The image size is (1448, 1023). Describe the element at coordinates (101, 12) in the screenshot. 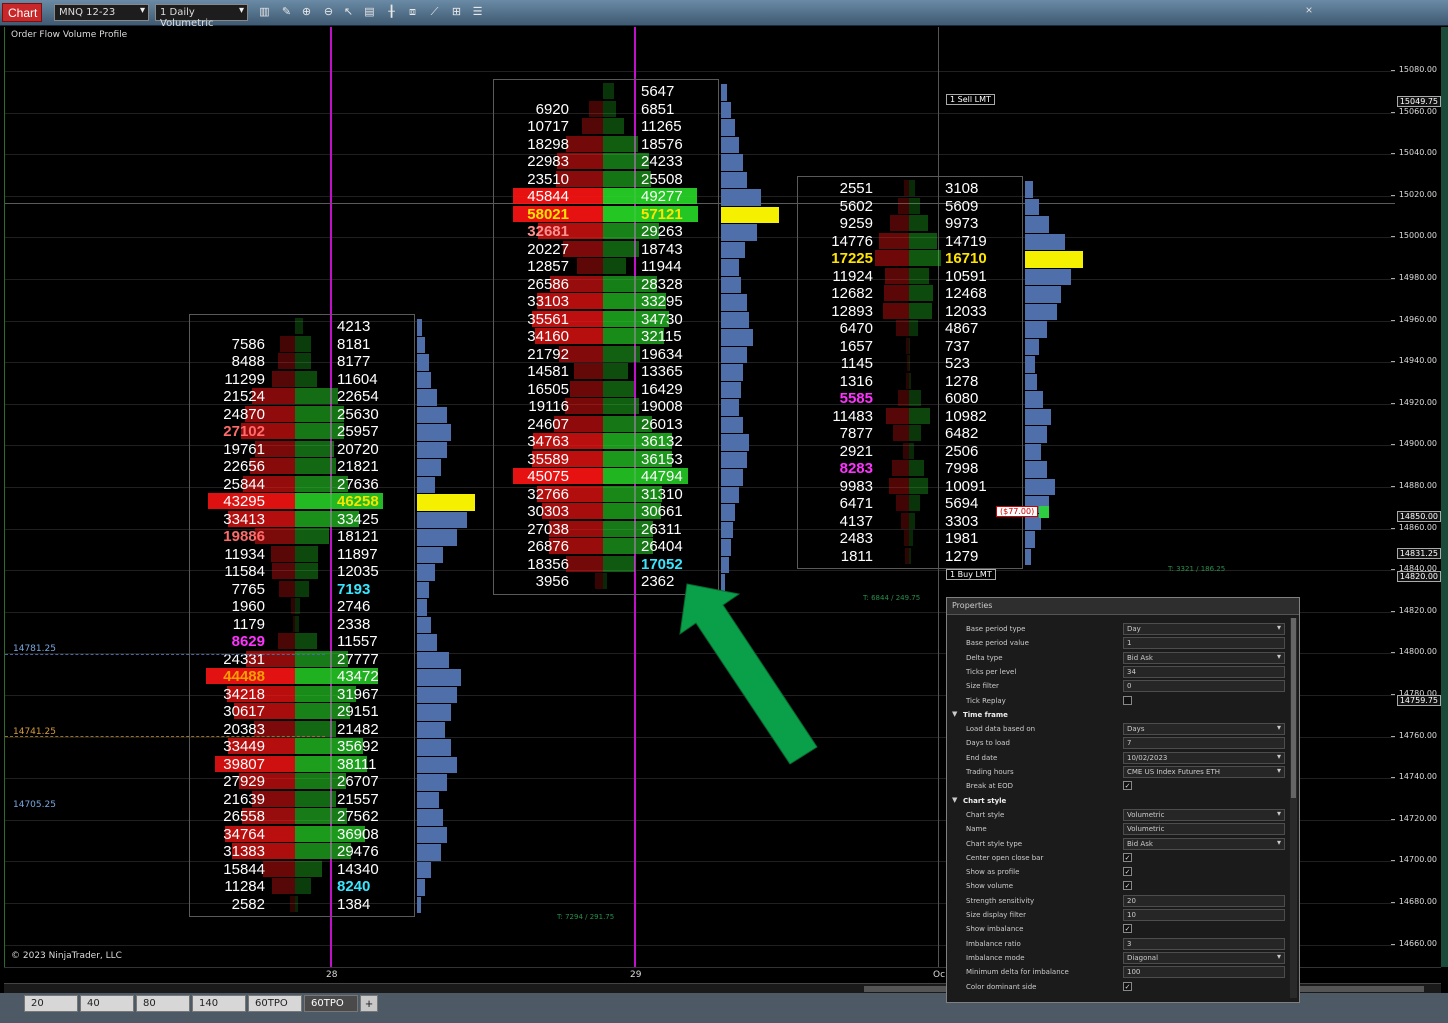

I see `instrument-selector: MNQ 12-23 ▾` at that location.